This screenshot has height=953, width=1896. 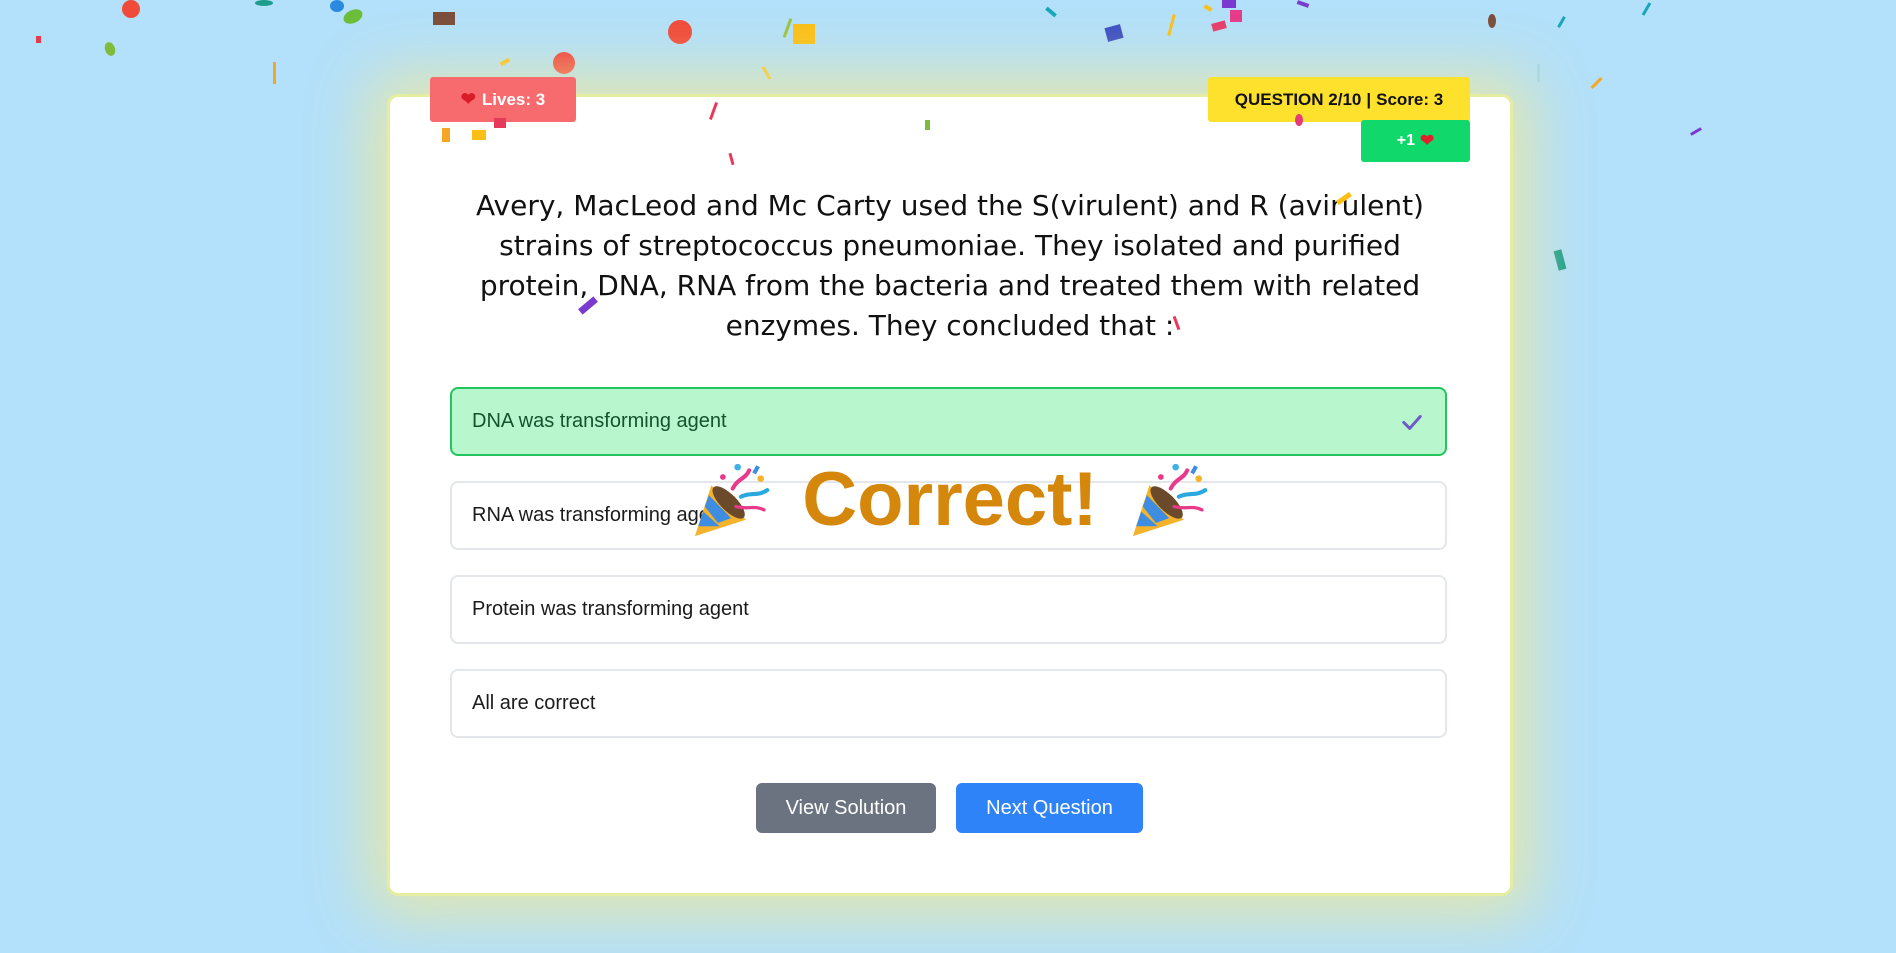 What do you see at coordinates (1405, 140) in the screenshot?
I see `bonus-label: +1` at bounding box center [1405, 140].